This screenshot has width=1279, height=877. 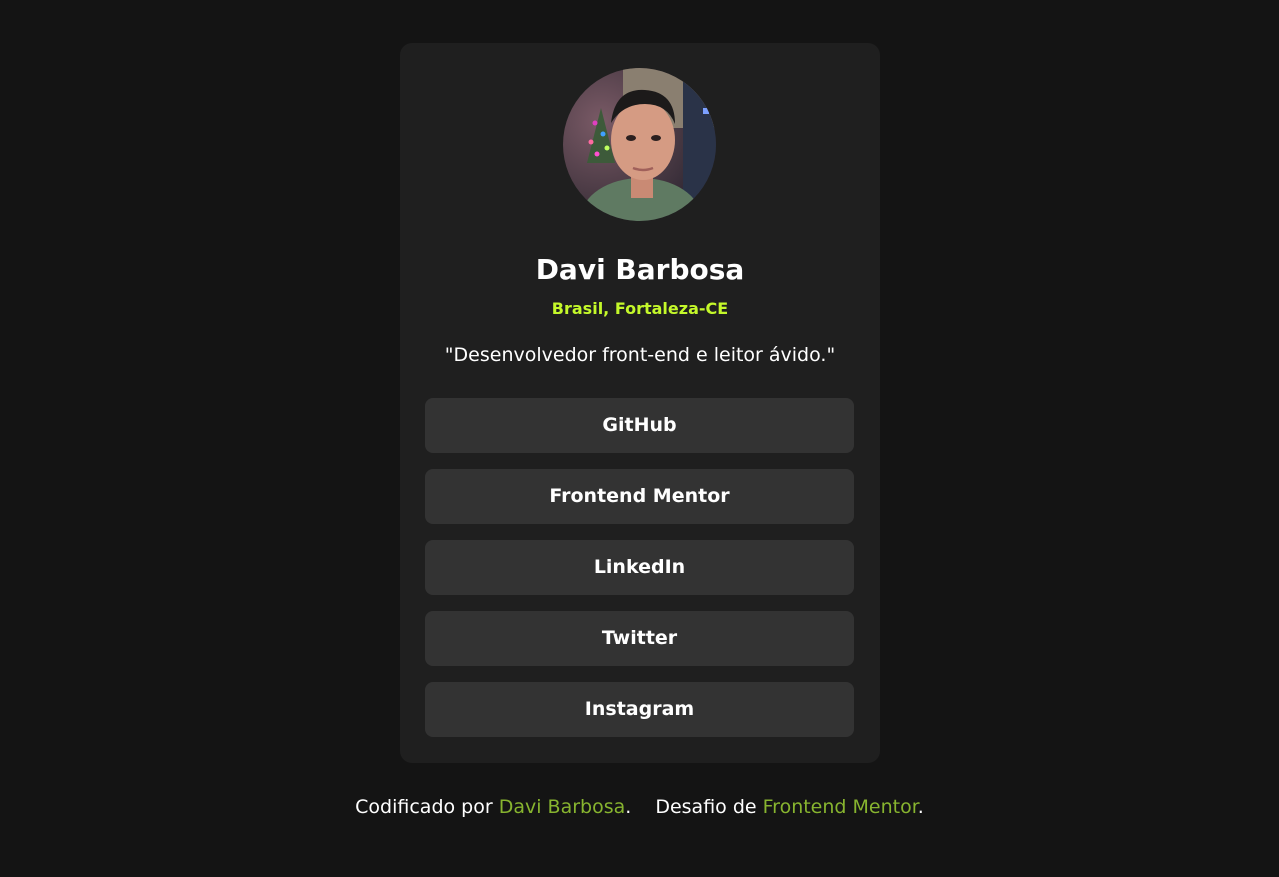 I want to click on twitter-link-button: Twitter, so click(x=639, y=638).